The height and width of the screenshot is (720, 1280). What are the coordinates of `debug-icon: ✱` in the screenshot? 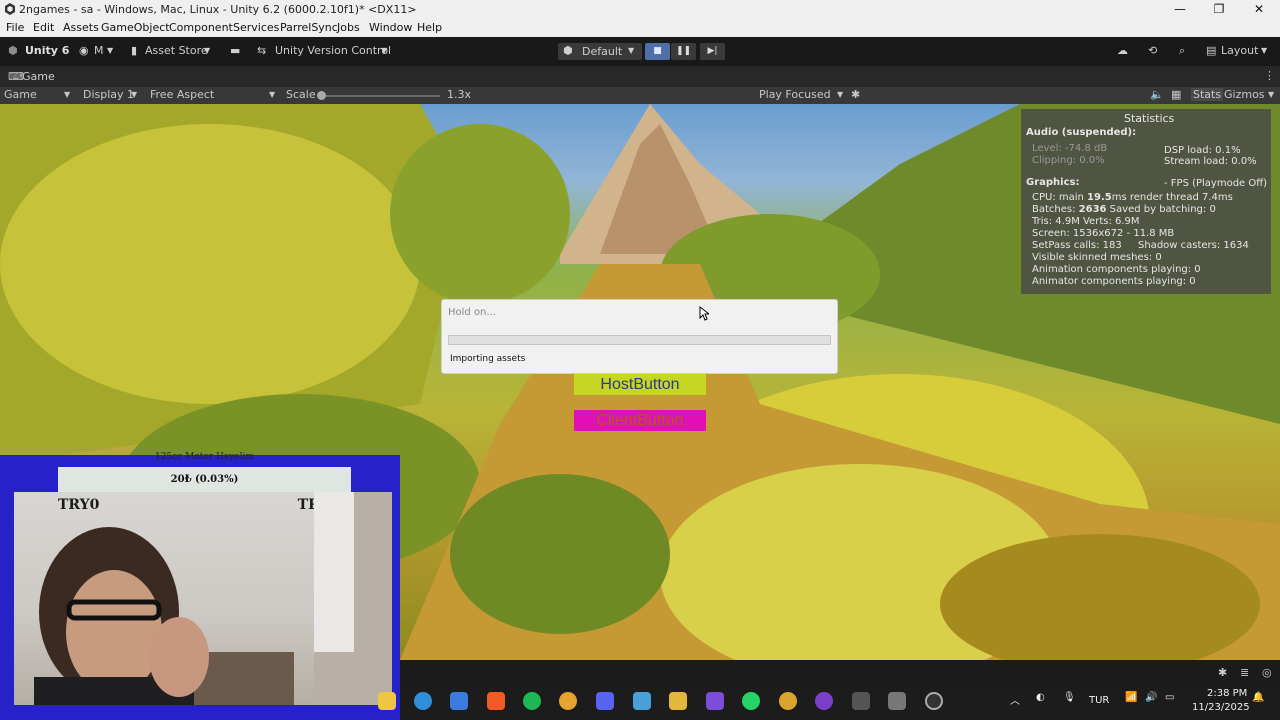 It's located at (1222, 672).